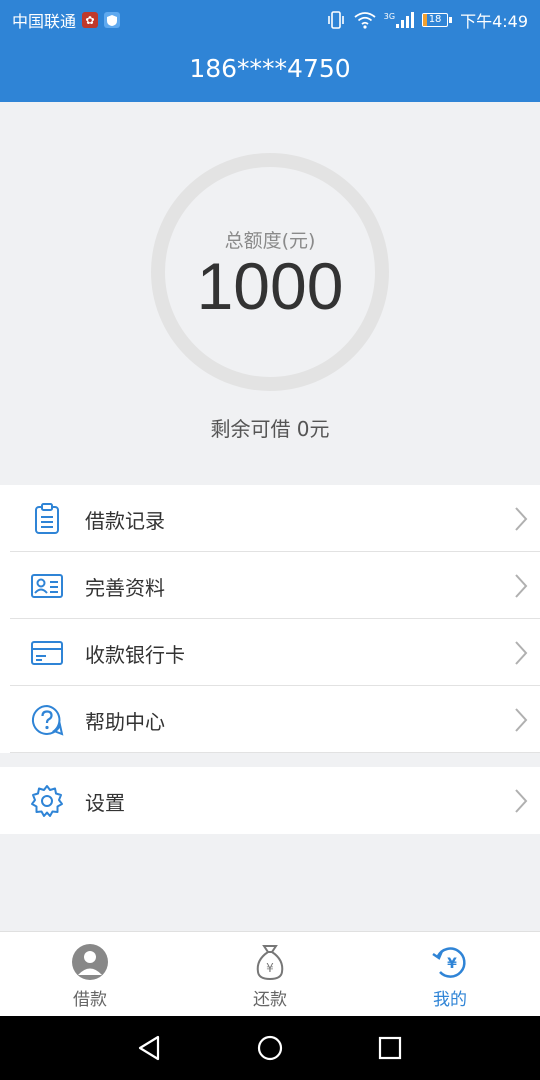  Describe the element at coordinates (47, 518) in the screenshot. I see `clipboard-icon` at that location.